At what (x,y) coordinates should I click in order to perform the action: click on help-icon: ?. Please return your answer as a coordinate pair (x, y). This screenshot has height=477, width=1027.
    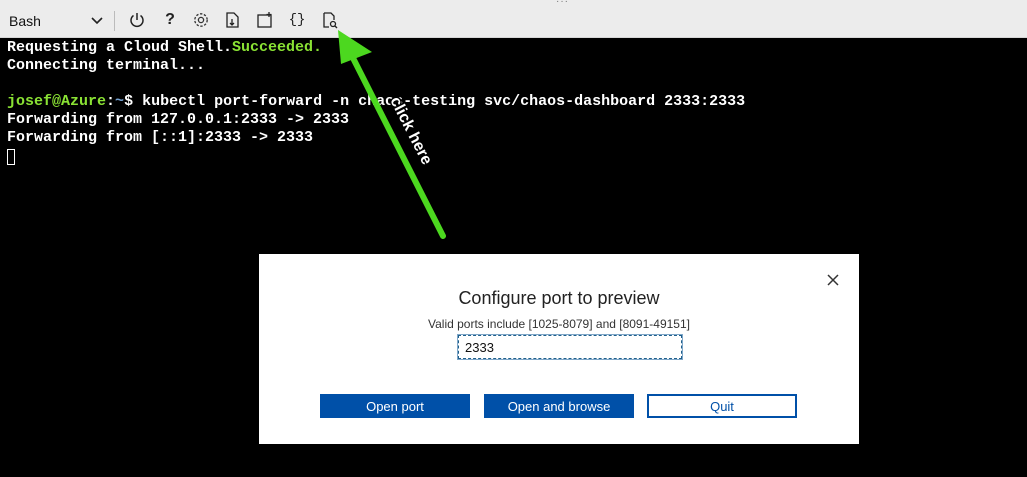
    Looking at the image, I should click on (170, 20).